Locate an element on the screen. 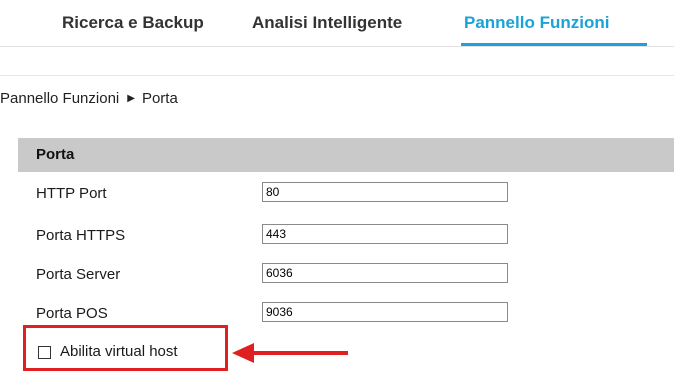 Image resolution: width=674 pixels, height=374 pixels. server-port-label: Porta Server is located at coordinates (78, 274).